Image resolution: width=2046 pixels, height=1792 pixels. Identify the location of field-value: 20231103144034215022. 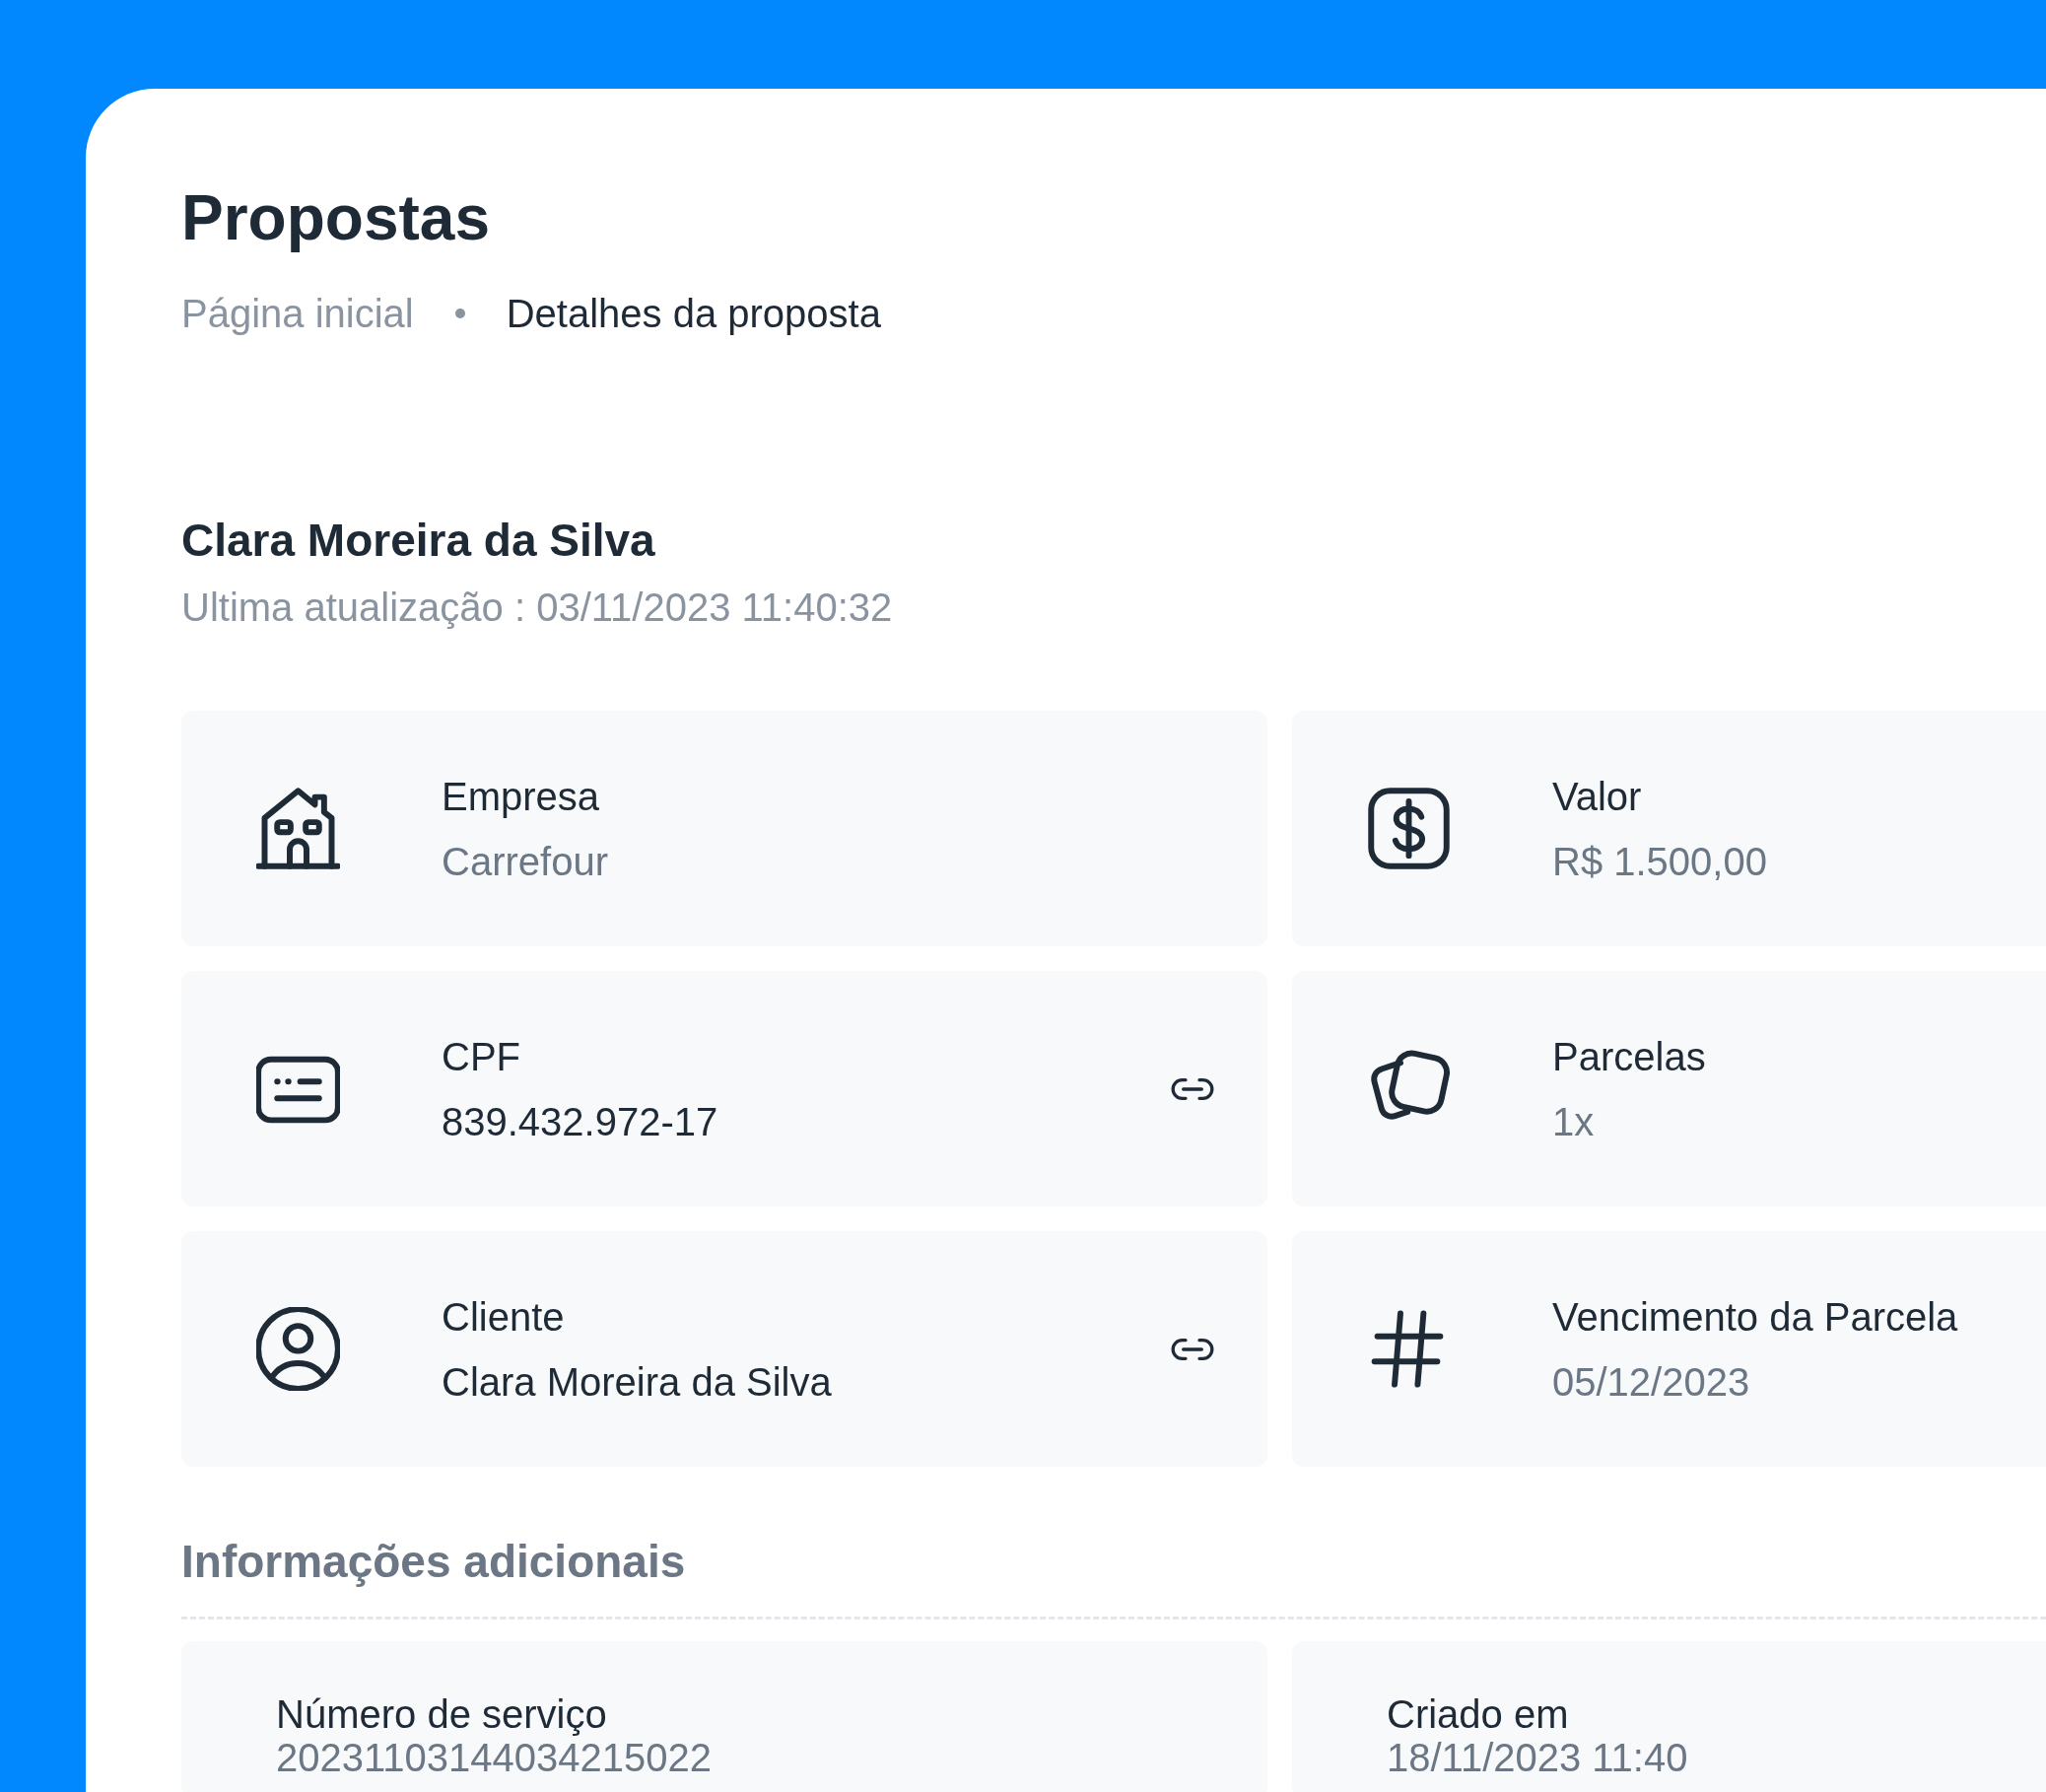
(494, 1757).